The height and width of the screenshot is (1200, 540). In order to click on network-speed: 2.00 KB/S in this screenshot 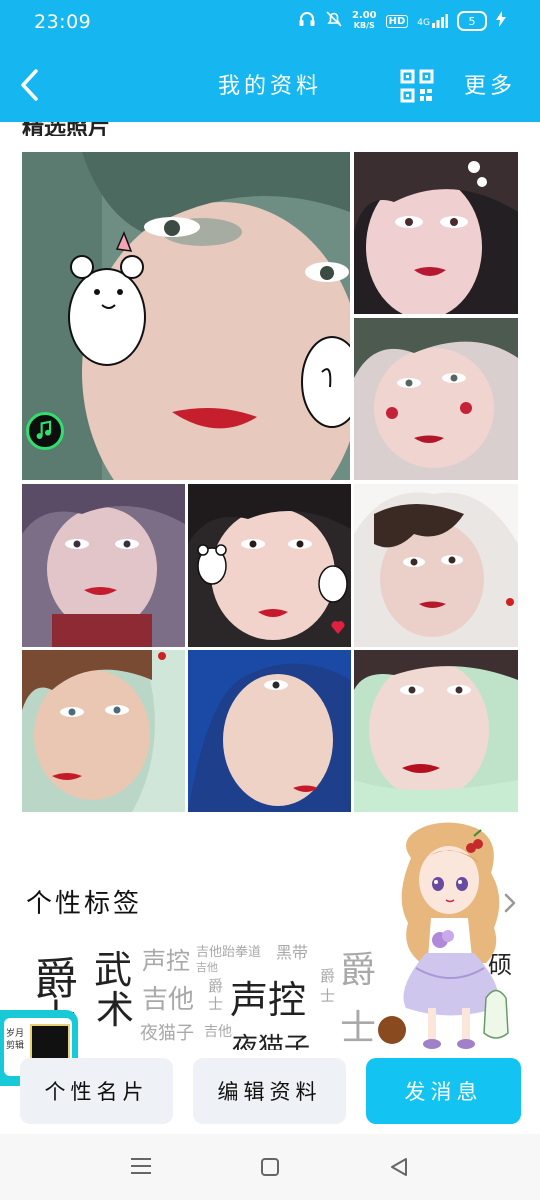, I will do `click(364, 21)`.